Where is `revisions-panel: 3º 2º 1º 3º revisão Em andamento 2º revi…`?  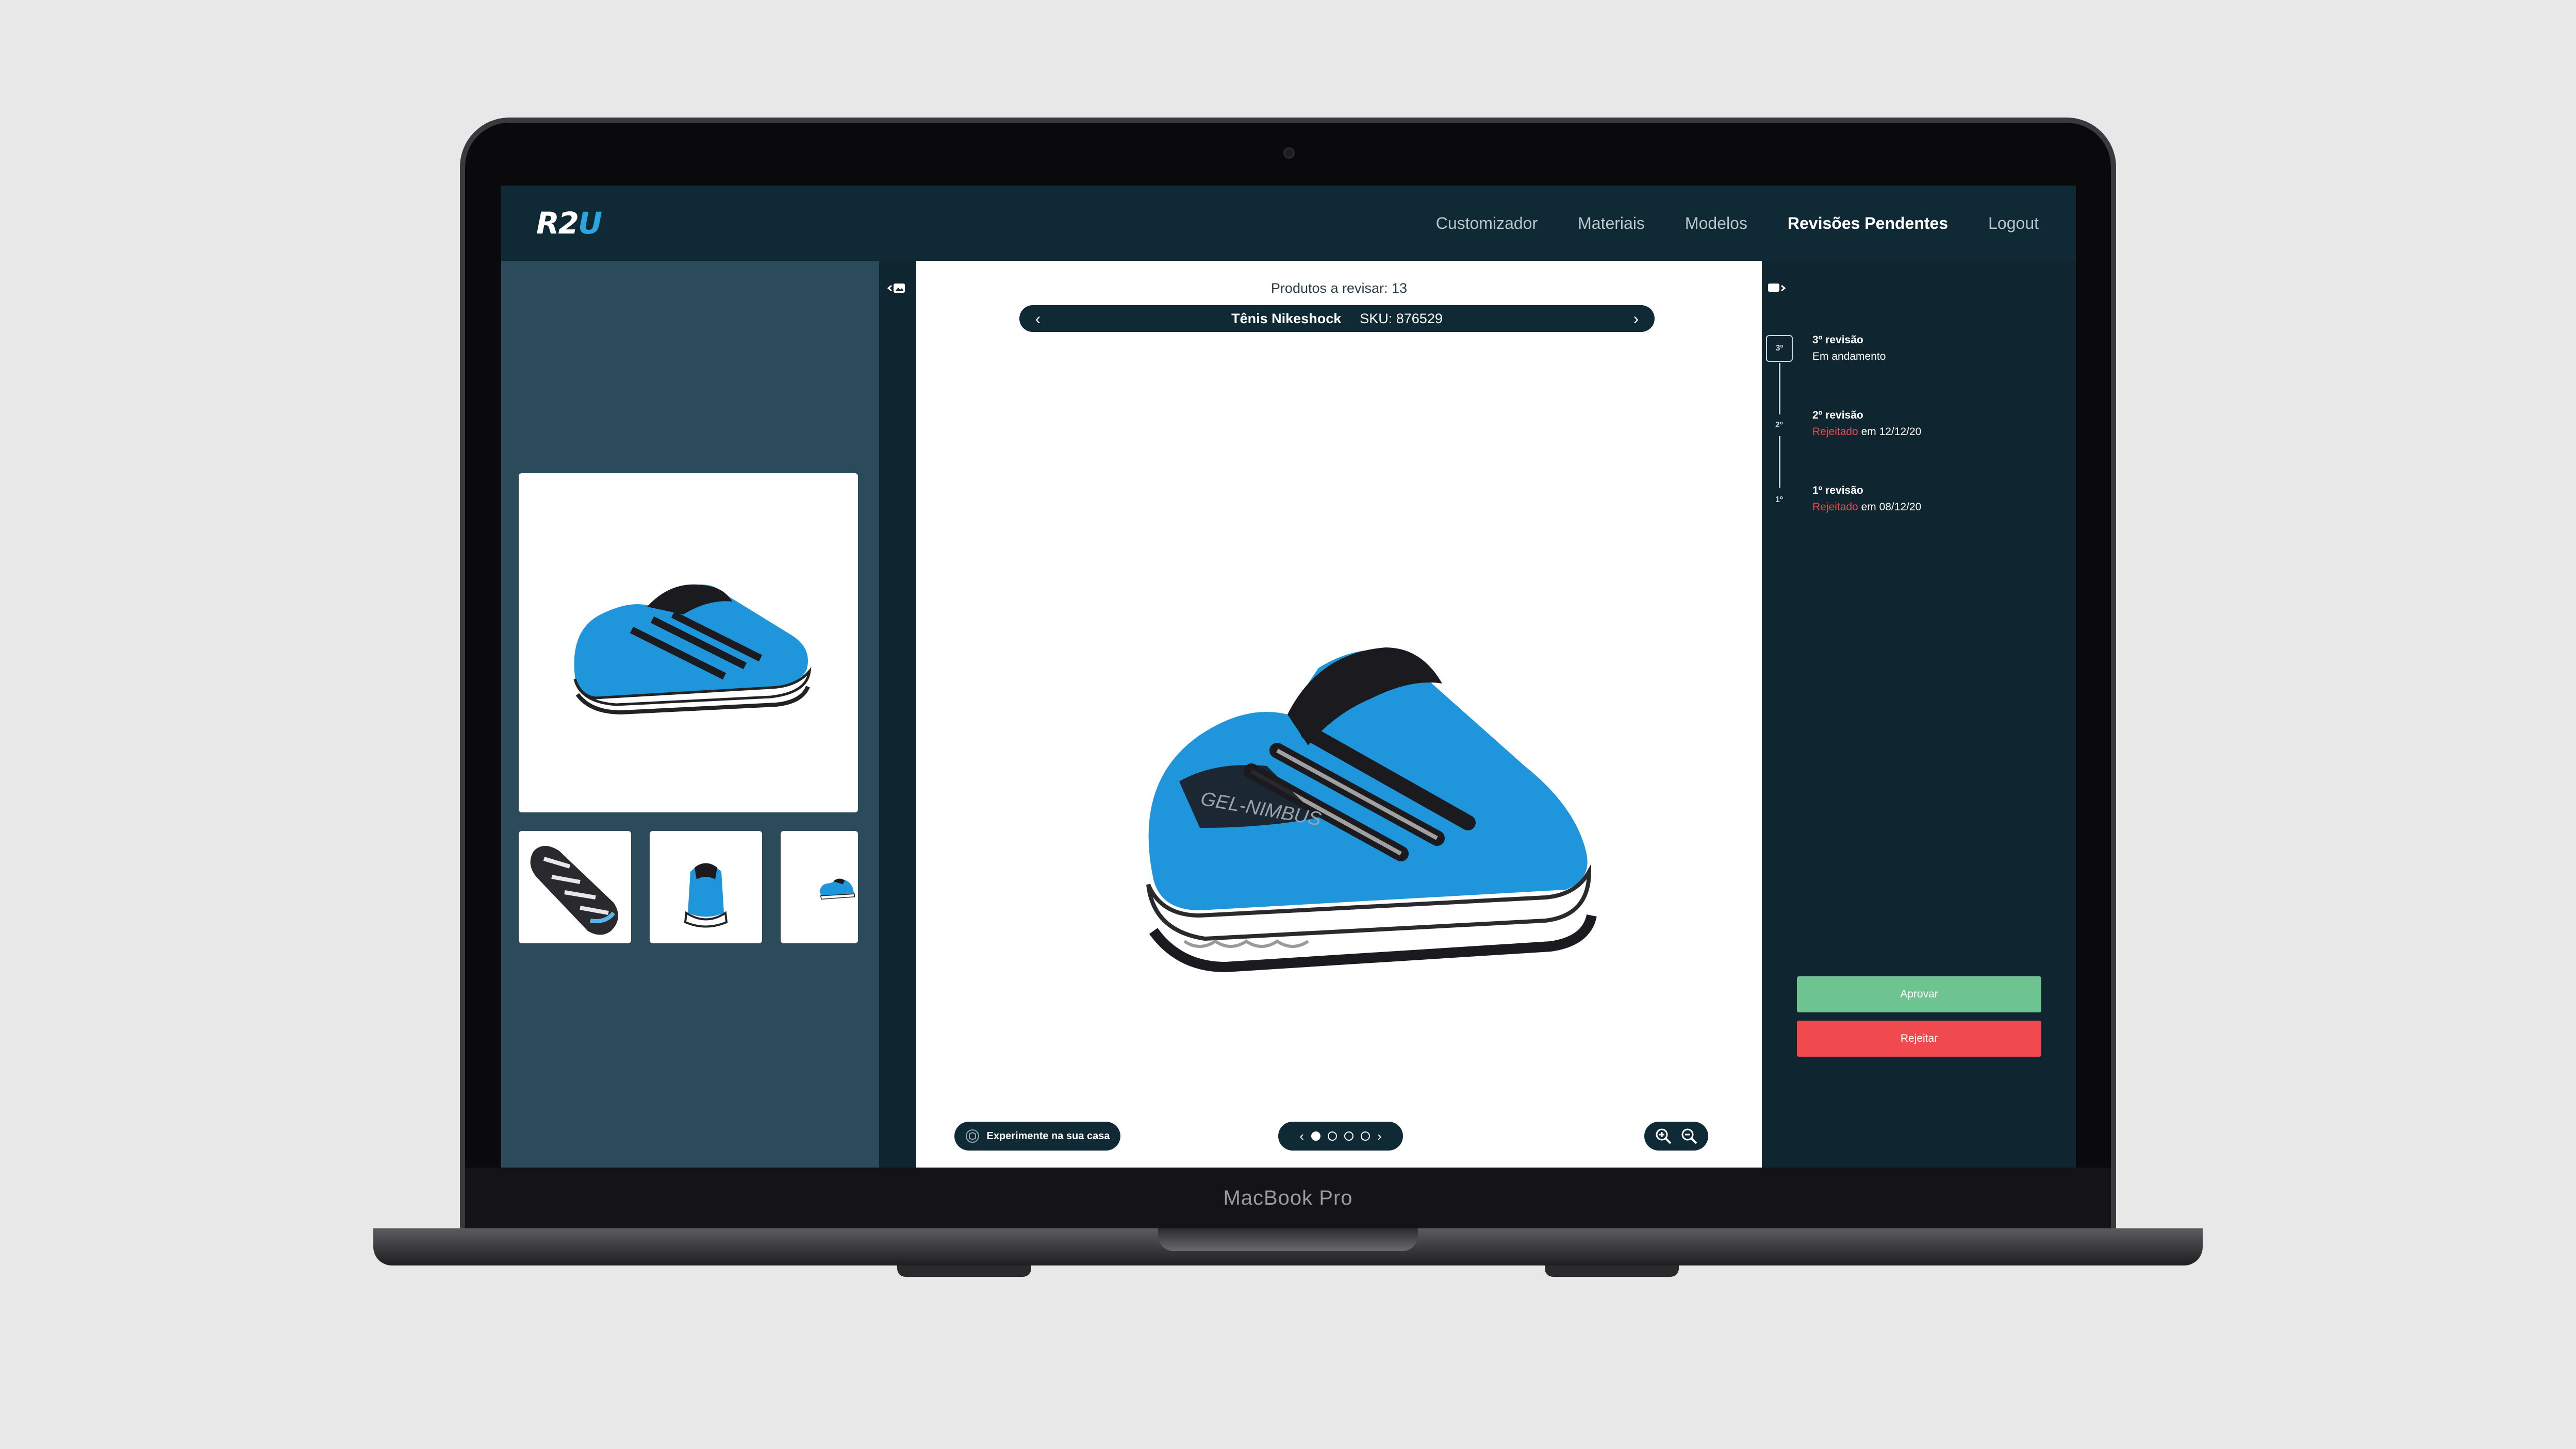
revisions-panel: 3º 2º 1º 3º revisão Em andamento 2º revi… is located at coordinates (1919, 714).